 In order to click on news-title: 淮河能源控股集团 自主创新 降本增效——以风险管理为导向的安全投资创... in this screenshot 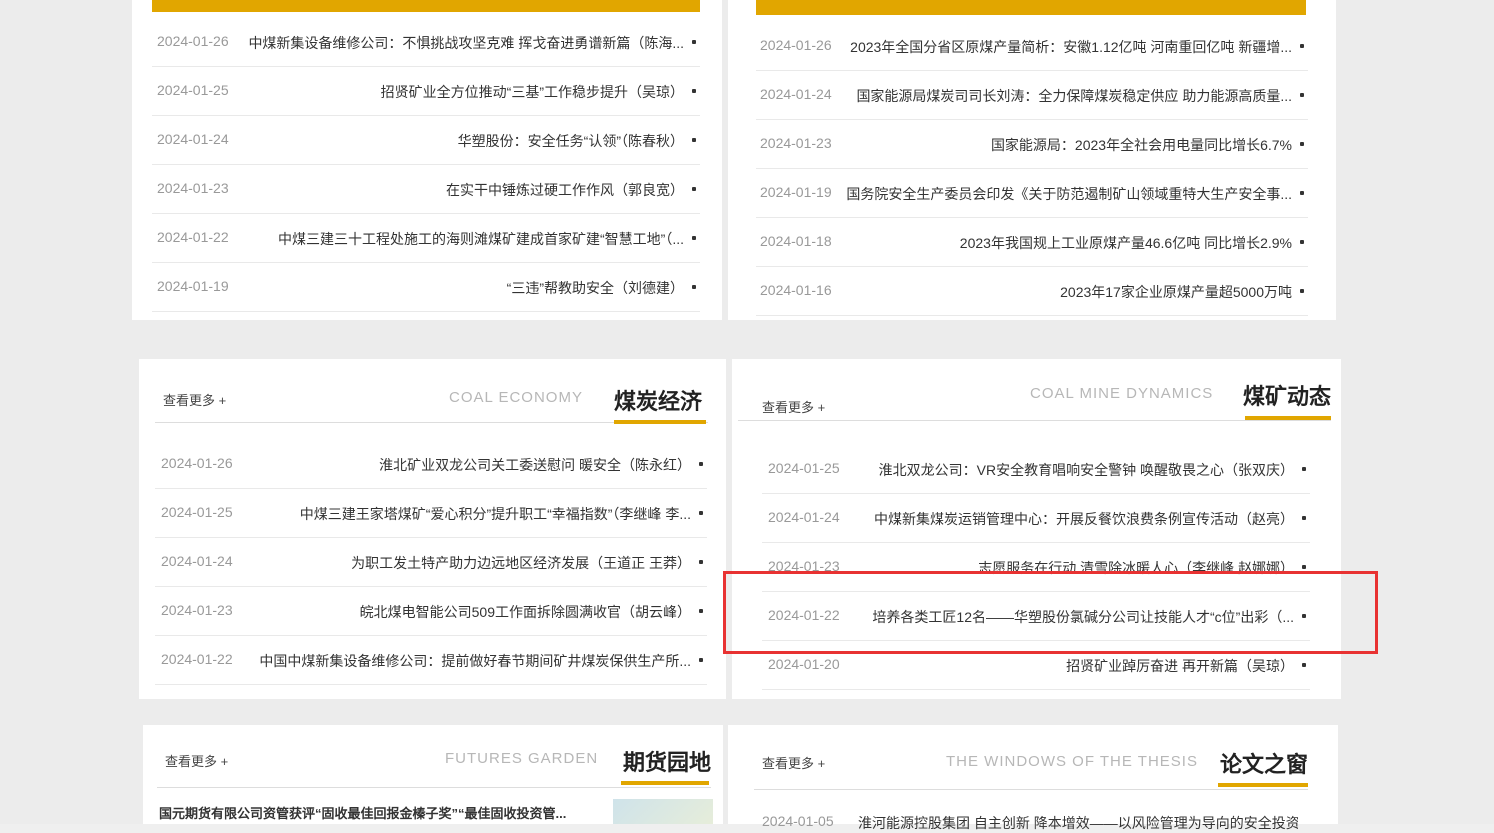, I will do `click(1078, 823)`.